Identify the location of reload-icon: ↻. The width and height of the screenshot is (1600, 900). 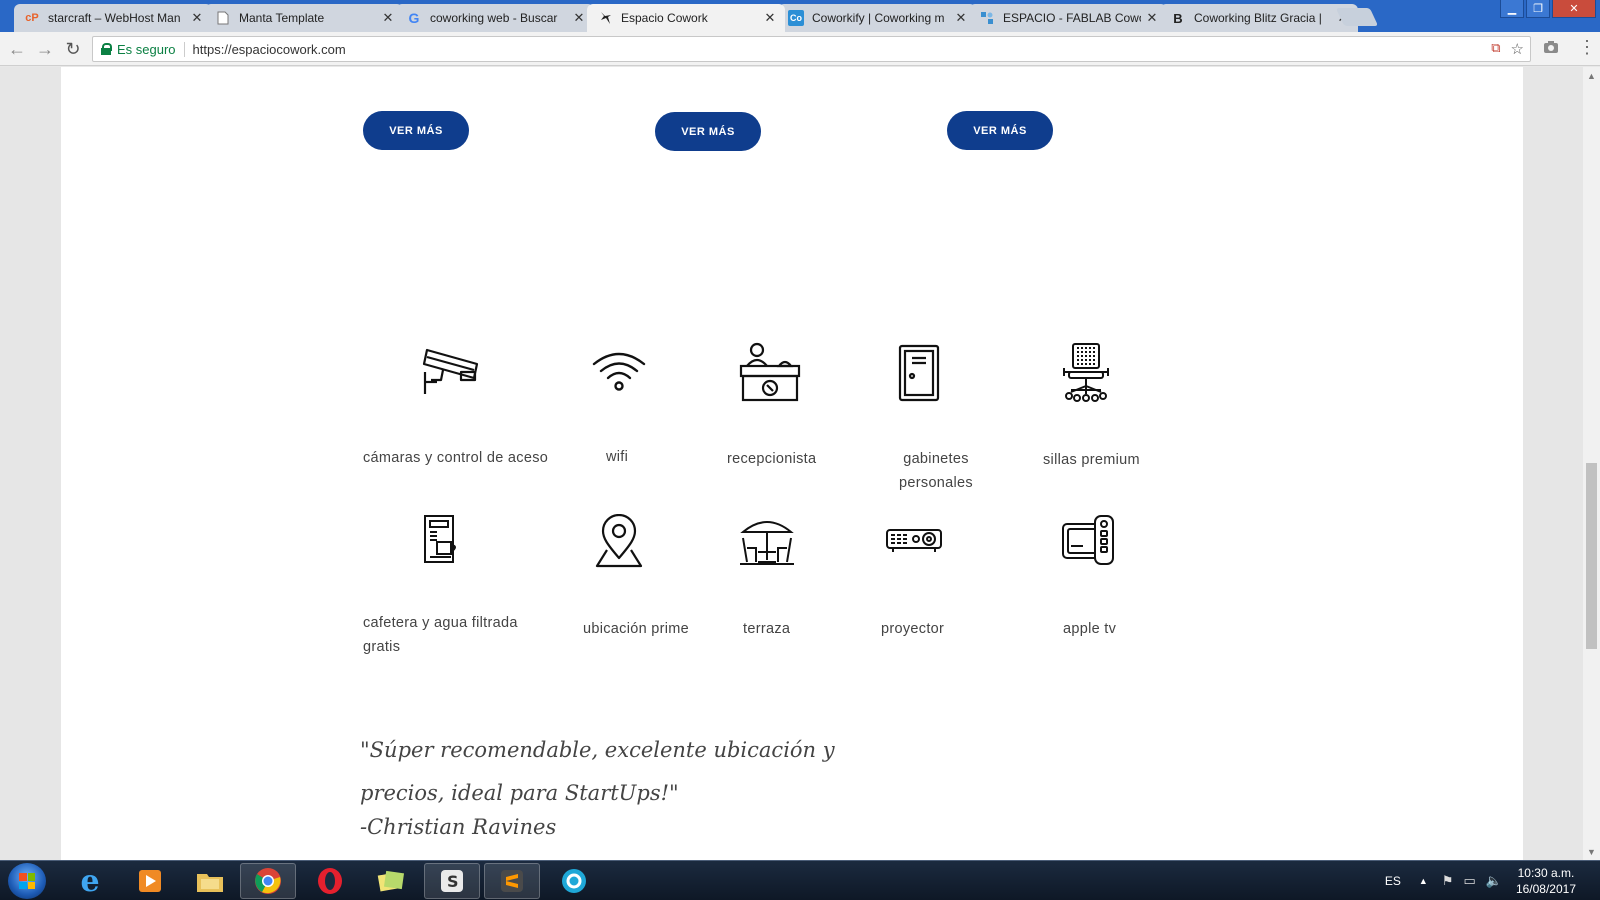
(73, 49).